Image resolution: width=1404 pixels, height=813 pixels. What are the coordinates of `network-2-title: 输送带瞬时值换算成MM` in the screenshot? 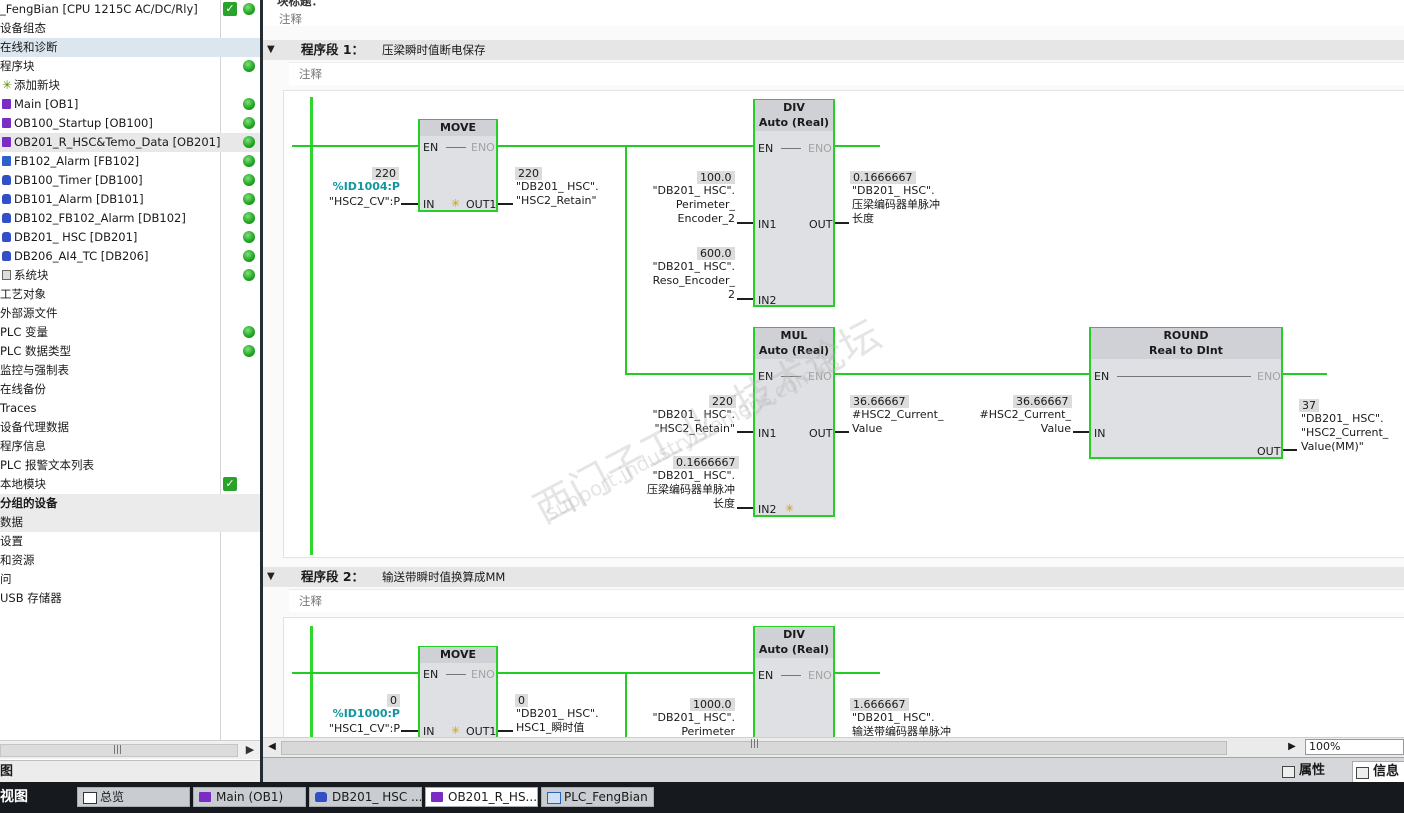 It's located at (443, 577).